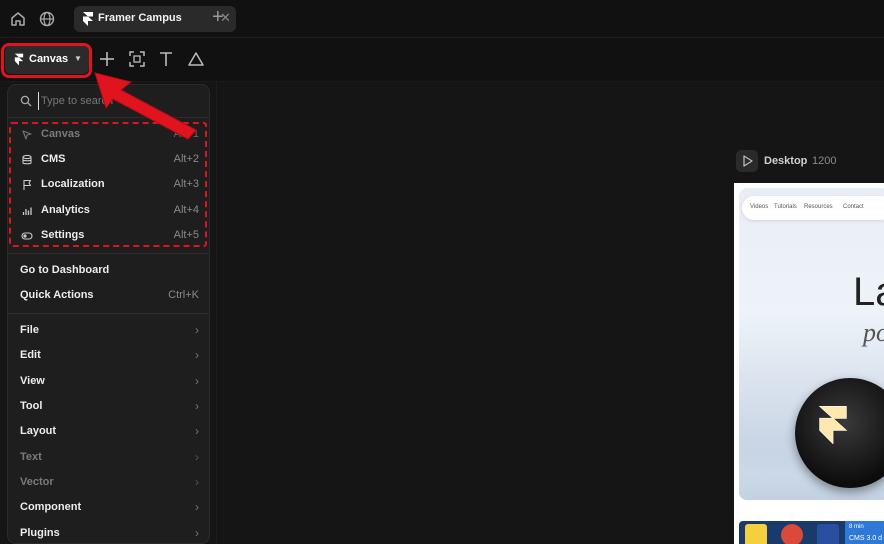 The height and width of the screenshot is (544, 884). Describe the element at coordinates (107, 59) in the screenshot. I see `insert-plus-icon` at that location.